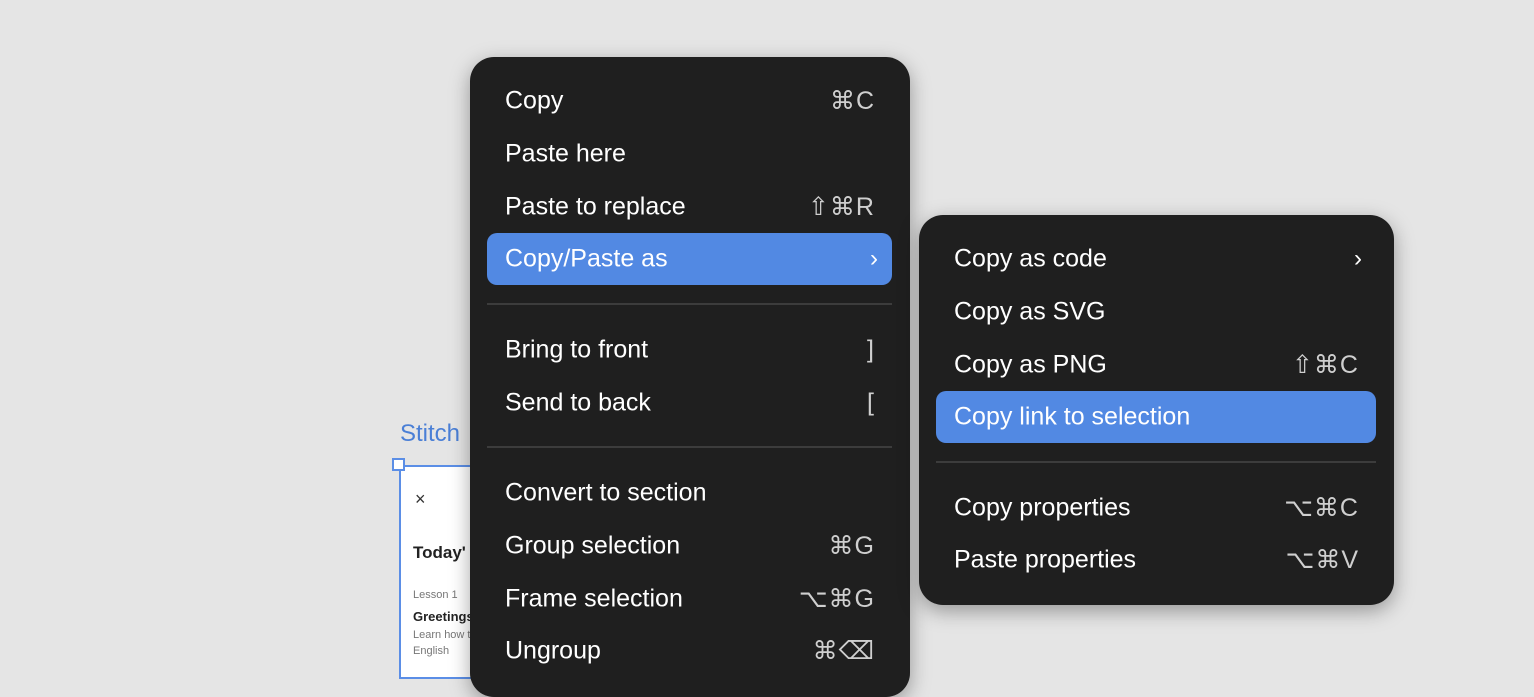  What do you see at coordinates (871, 349) in the screenshot?
I see `shortcut-hint: ]` at bounding box center [871, 349].